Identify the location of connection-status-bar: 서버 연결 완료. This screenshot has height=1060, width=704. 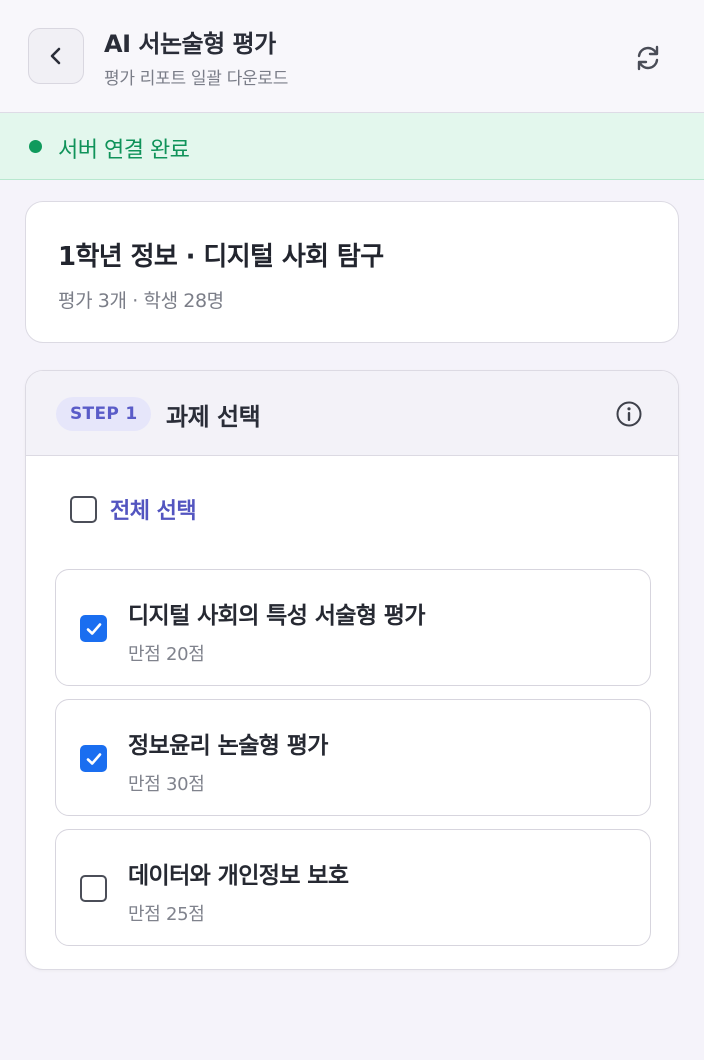
(352, 146).